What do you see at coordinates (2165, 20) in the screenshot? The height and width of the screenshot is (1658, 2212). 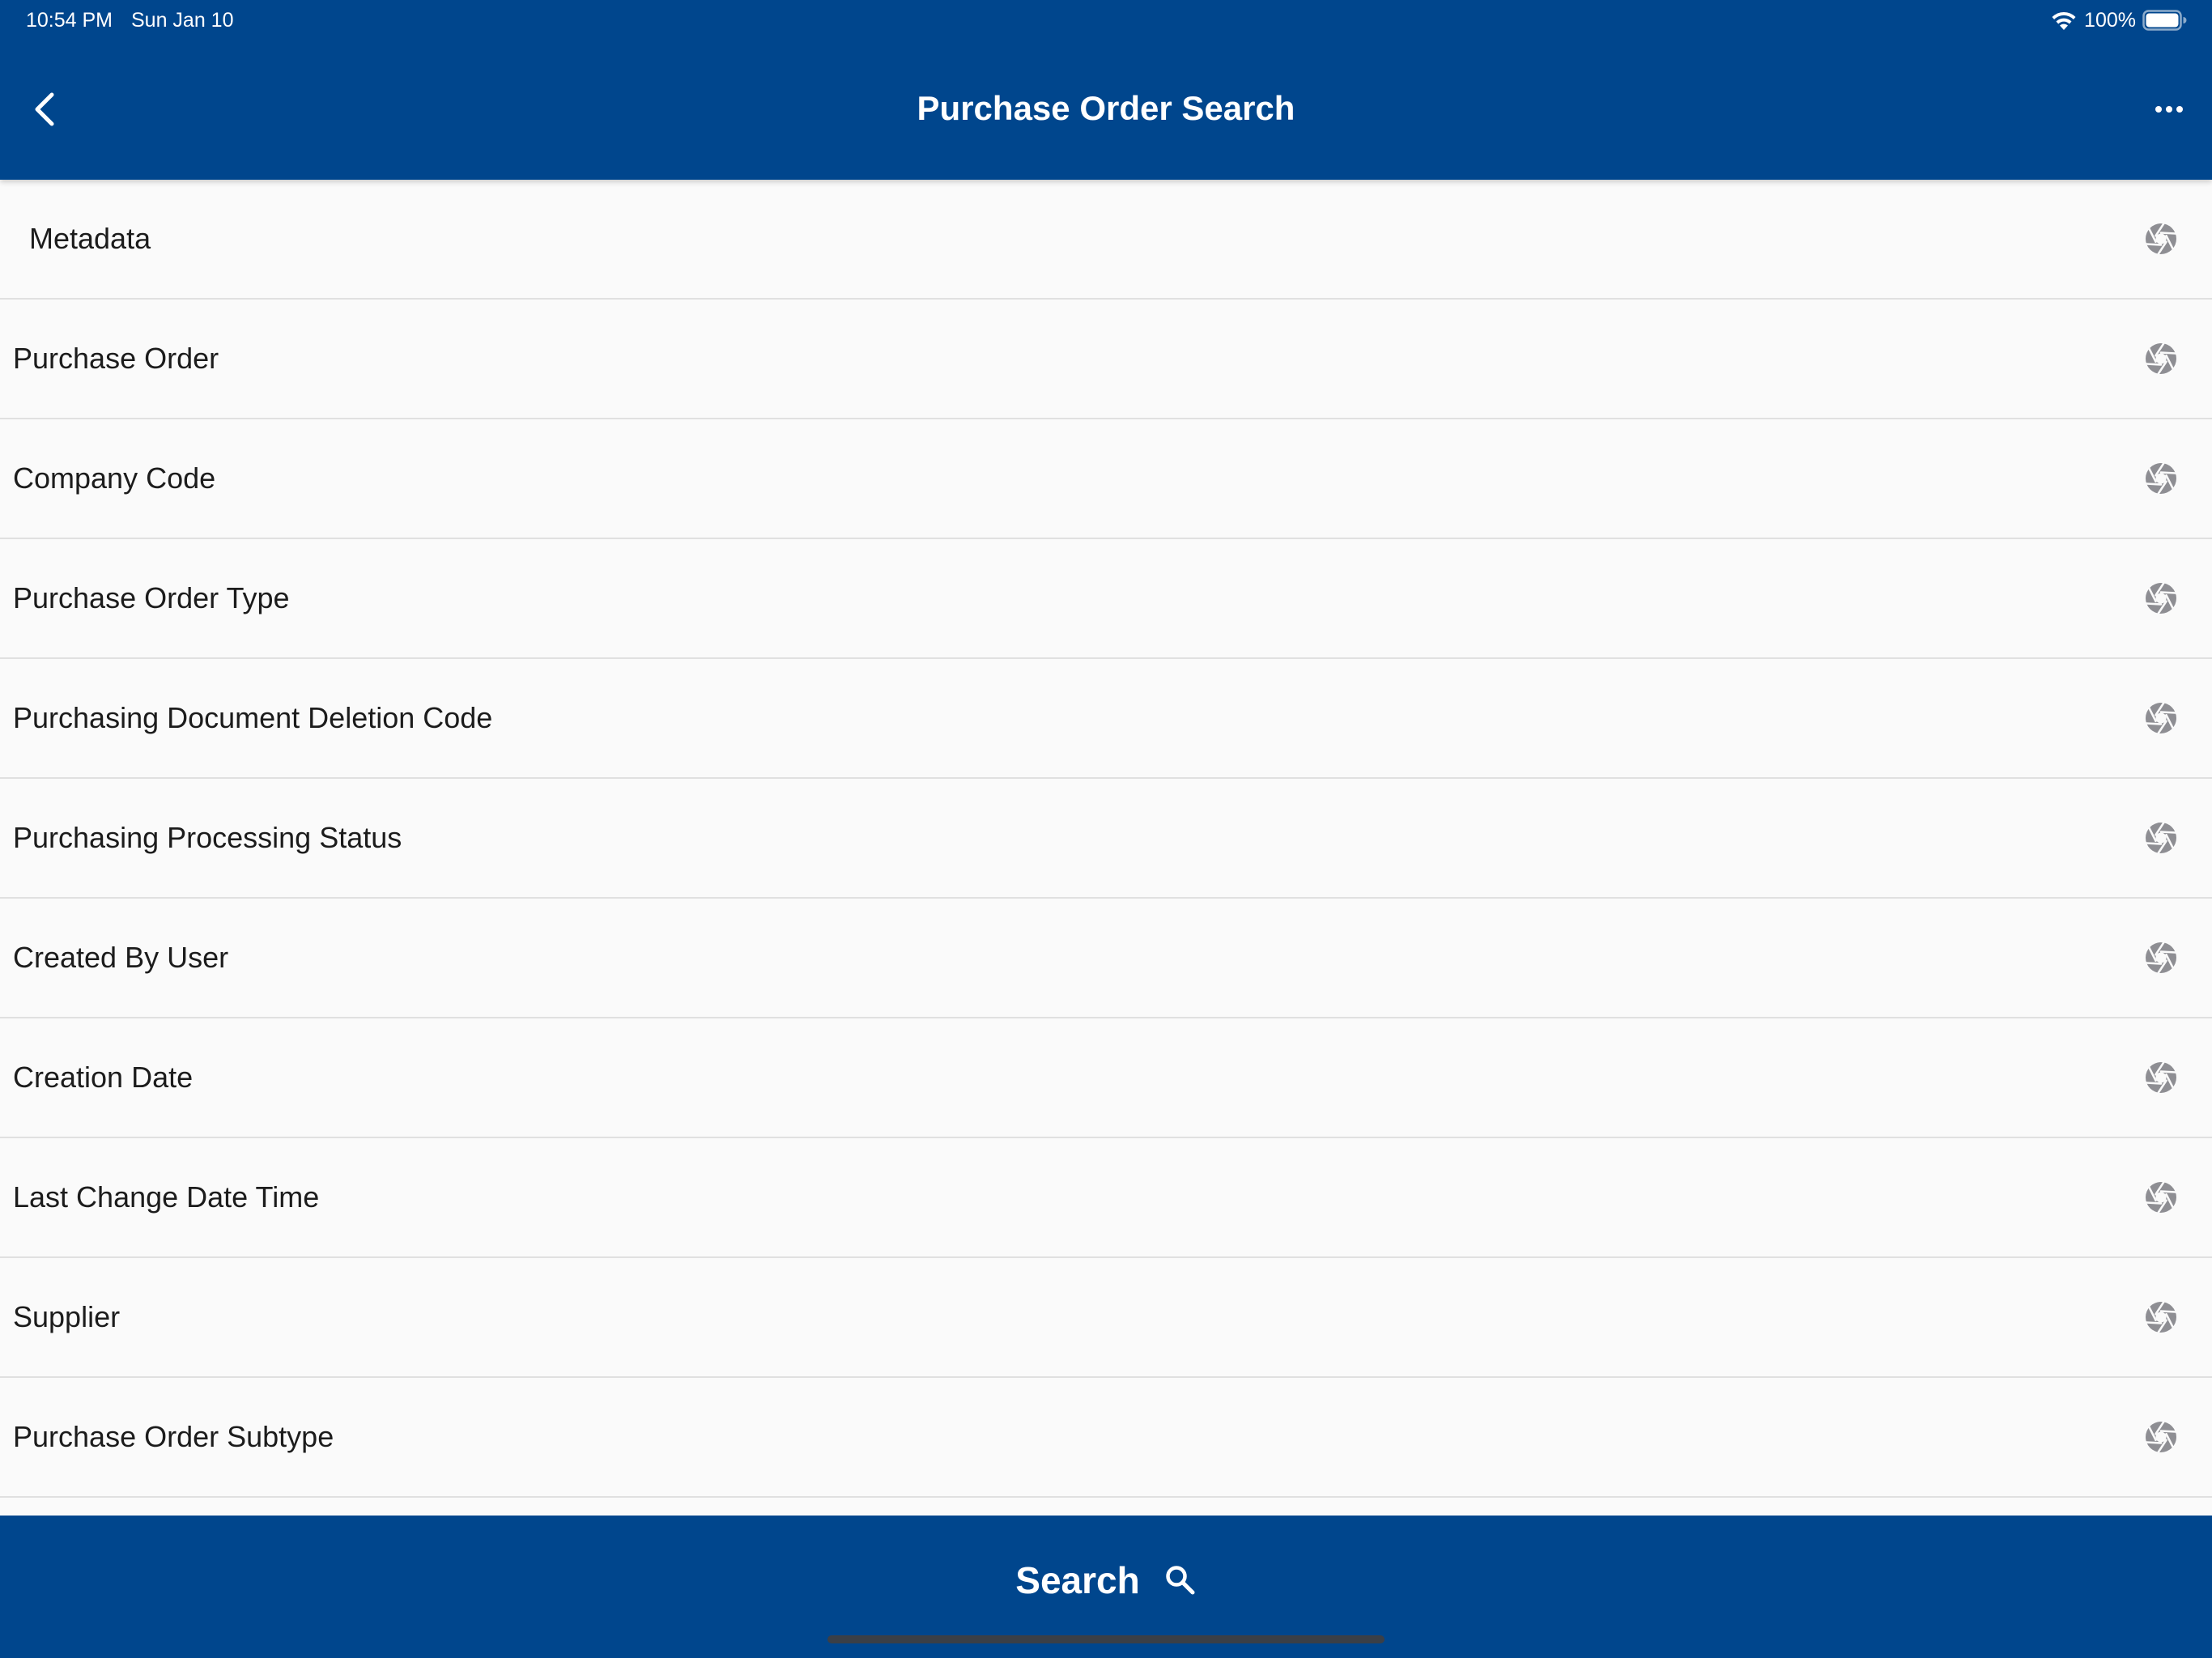 I see `battery-icon` at bounding box center [2165, 20].